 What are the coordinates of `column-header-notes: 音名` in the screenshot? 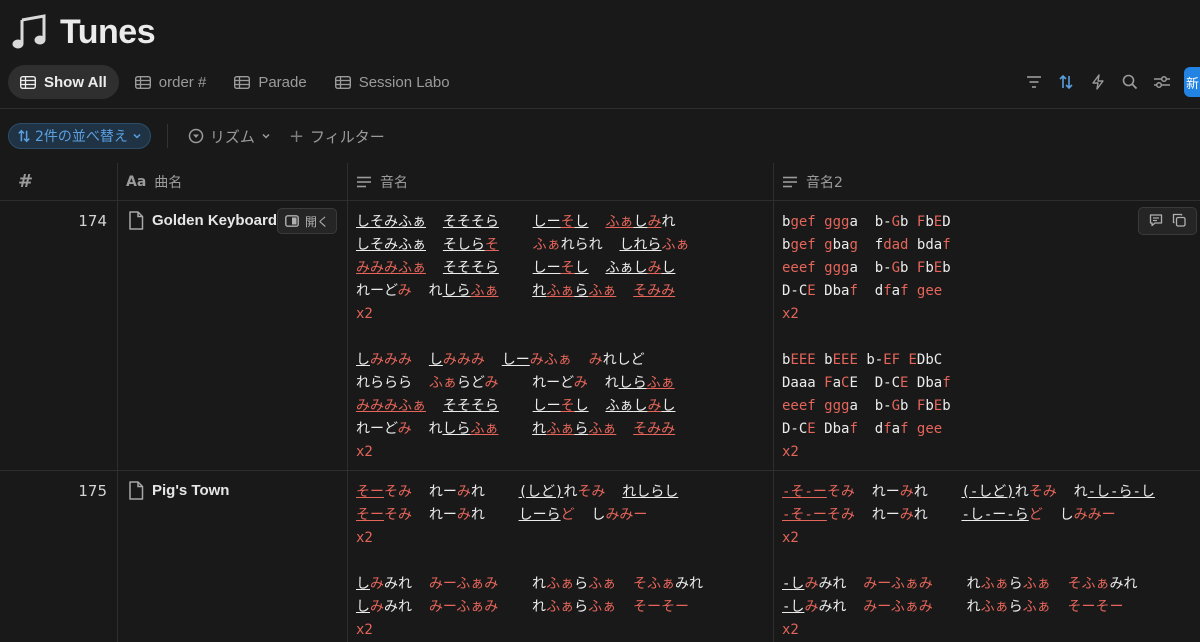 It's located at (561, 181).